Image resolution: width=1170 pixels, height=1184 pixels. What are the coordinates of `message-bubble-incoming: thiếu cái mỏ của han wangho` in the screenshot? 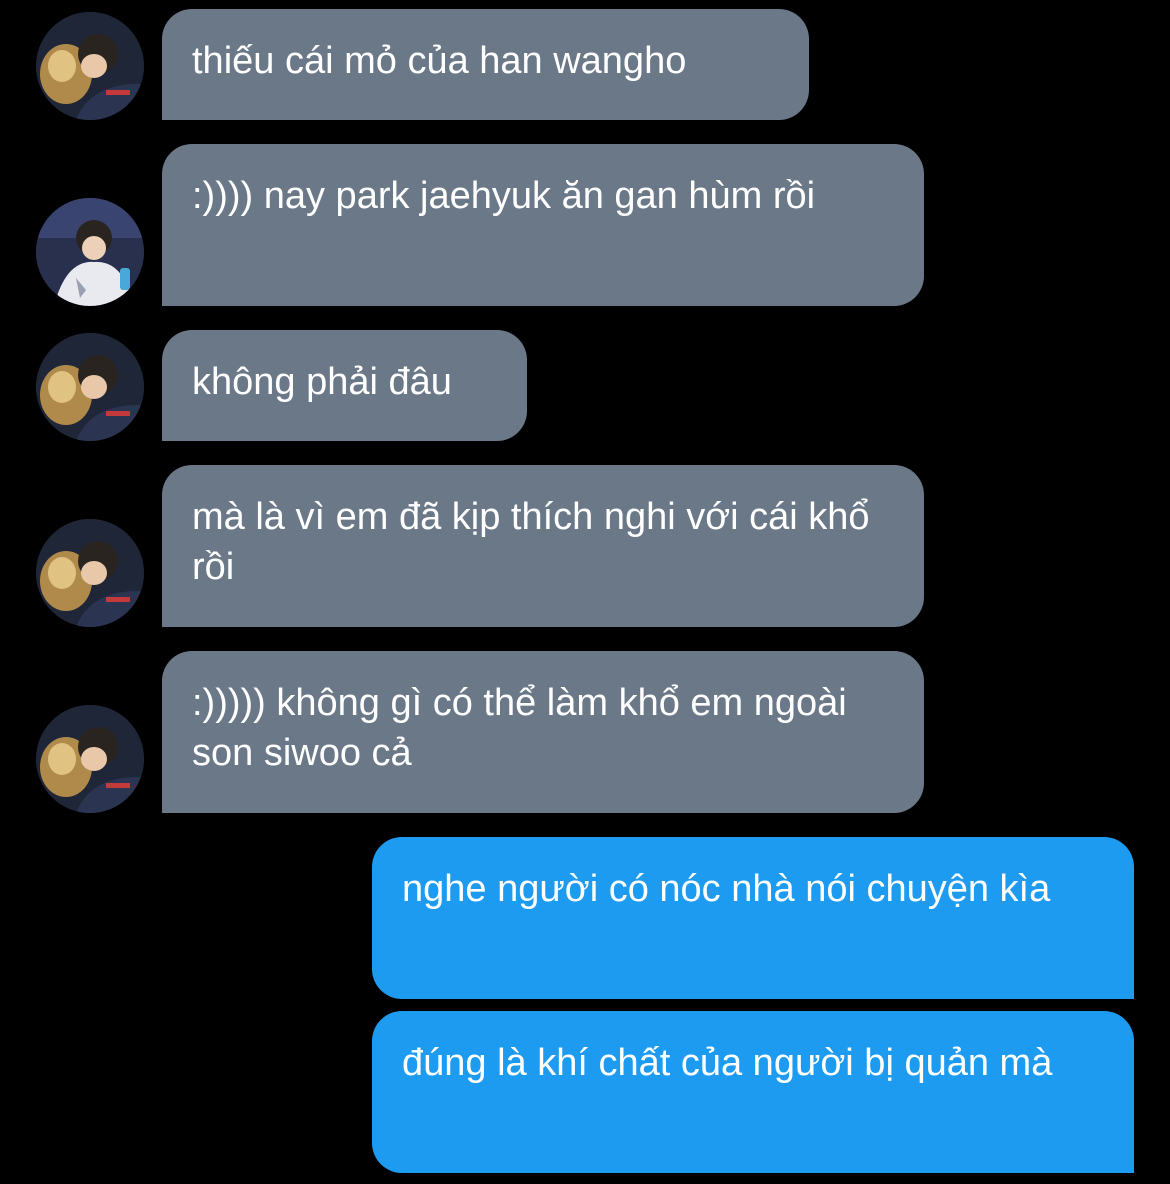 It's located at (485, 64).